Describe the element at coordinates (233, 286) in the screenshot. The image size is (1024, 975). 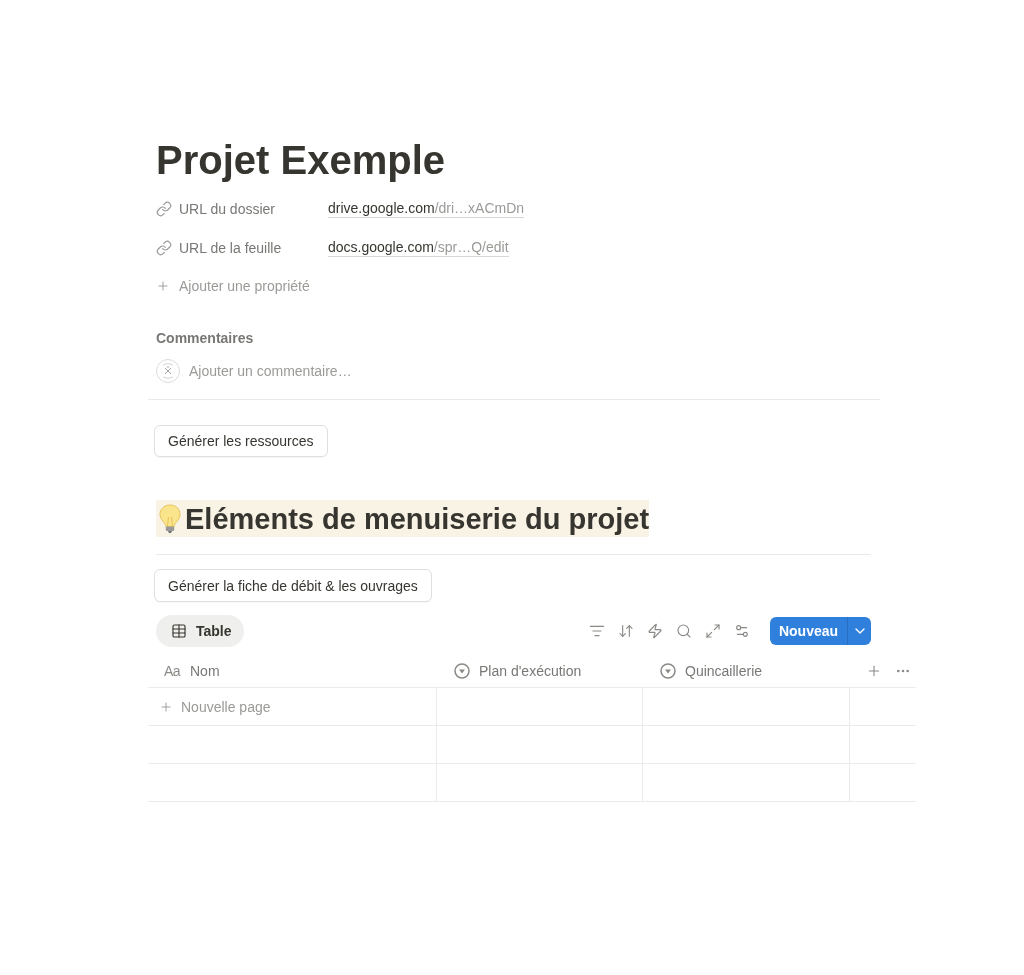
I see `add-property-button: Ajouter une propriété` at that location.